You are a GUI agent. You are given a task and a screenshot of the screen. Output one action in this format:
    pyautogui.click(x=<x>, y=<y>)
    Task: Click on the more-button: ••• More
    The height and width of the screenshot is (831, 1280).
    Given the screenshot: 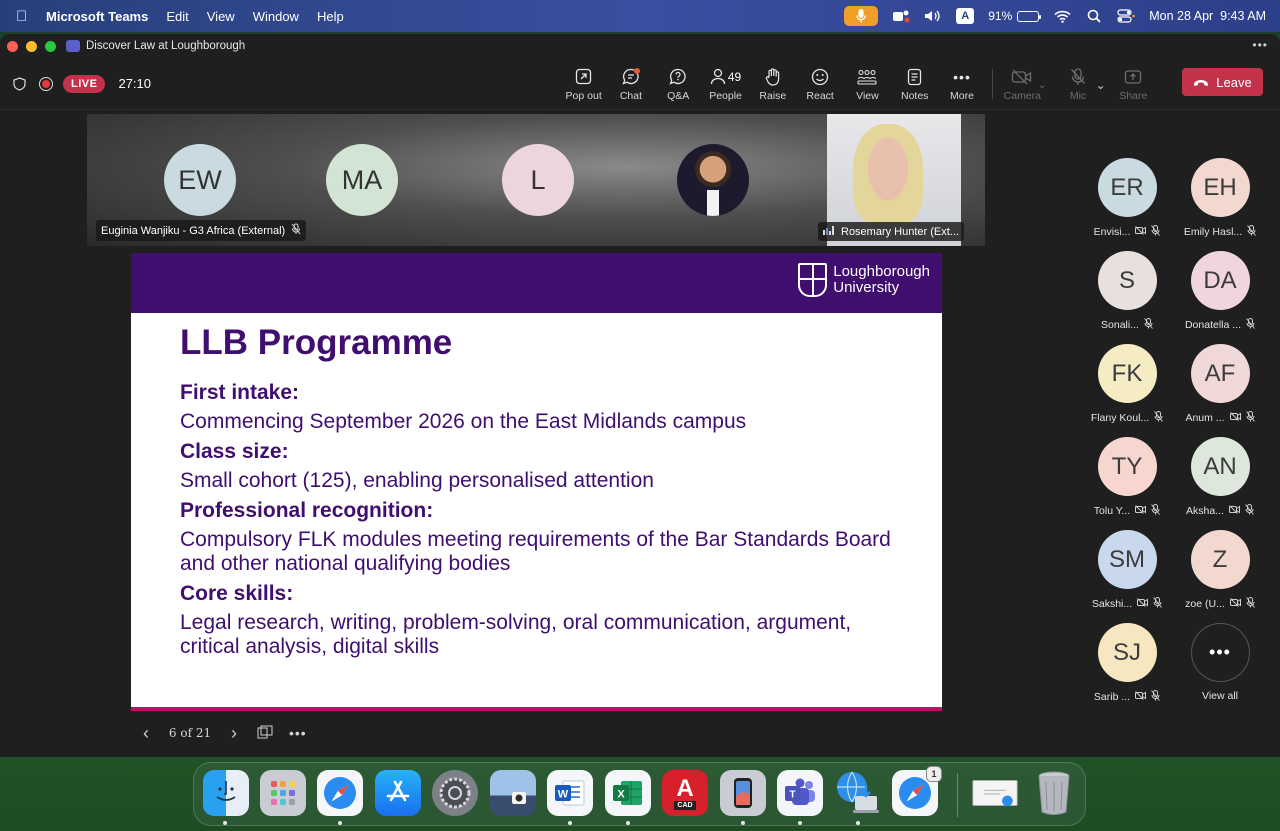 What is the action you would take?
    pyautogui.click(x=961, y=84)
    